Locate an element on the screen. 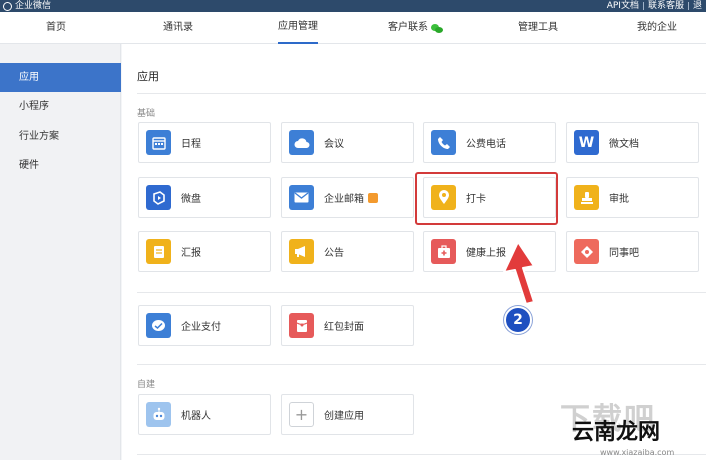 This screenshot has width=706, height=460. new-badge-icon is located at coordinates (373, 197).